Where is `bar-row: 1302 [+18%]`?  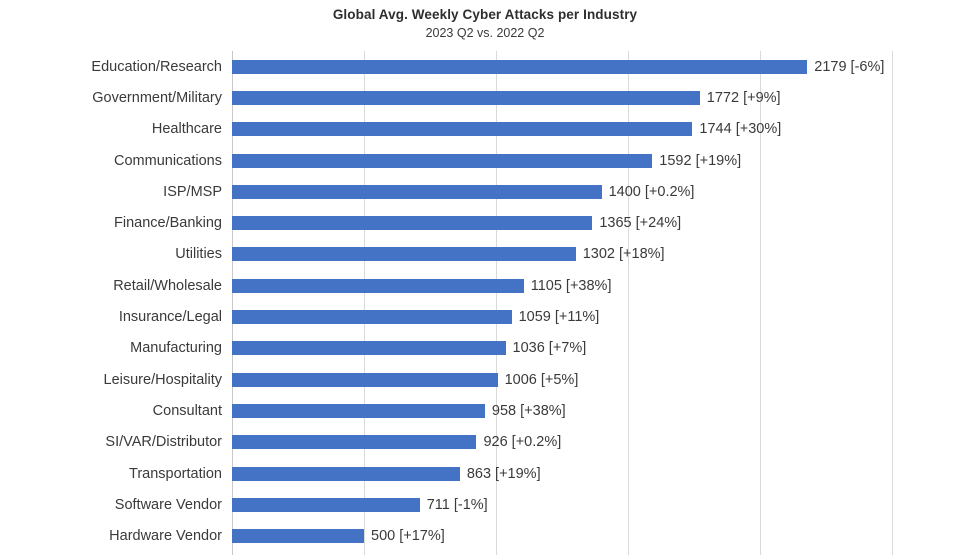 bar-row: 1302 [+18%] is located at coordinates (601, 254).